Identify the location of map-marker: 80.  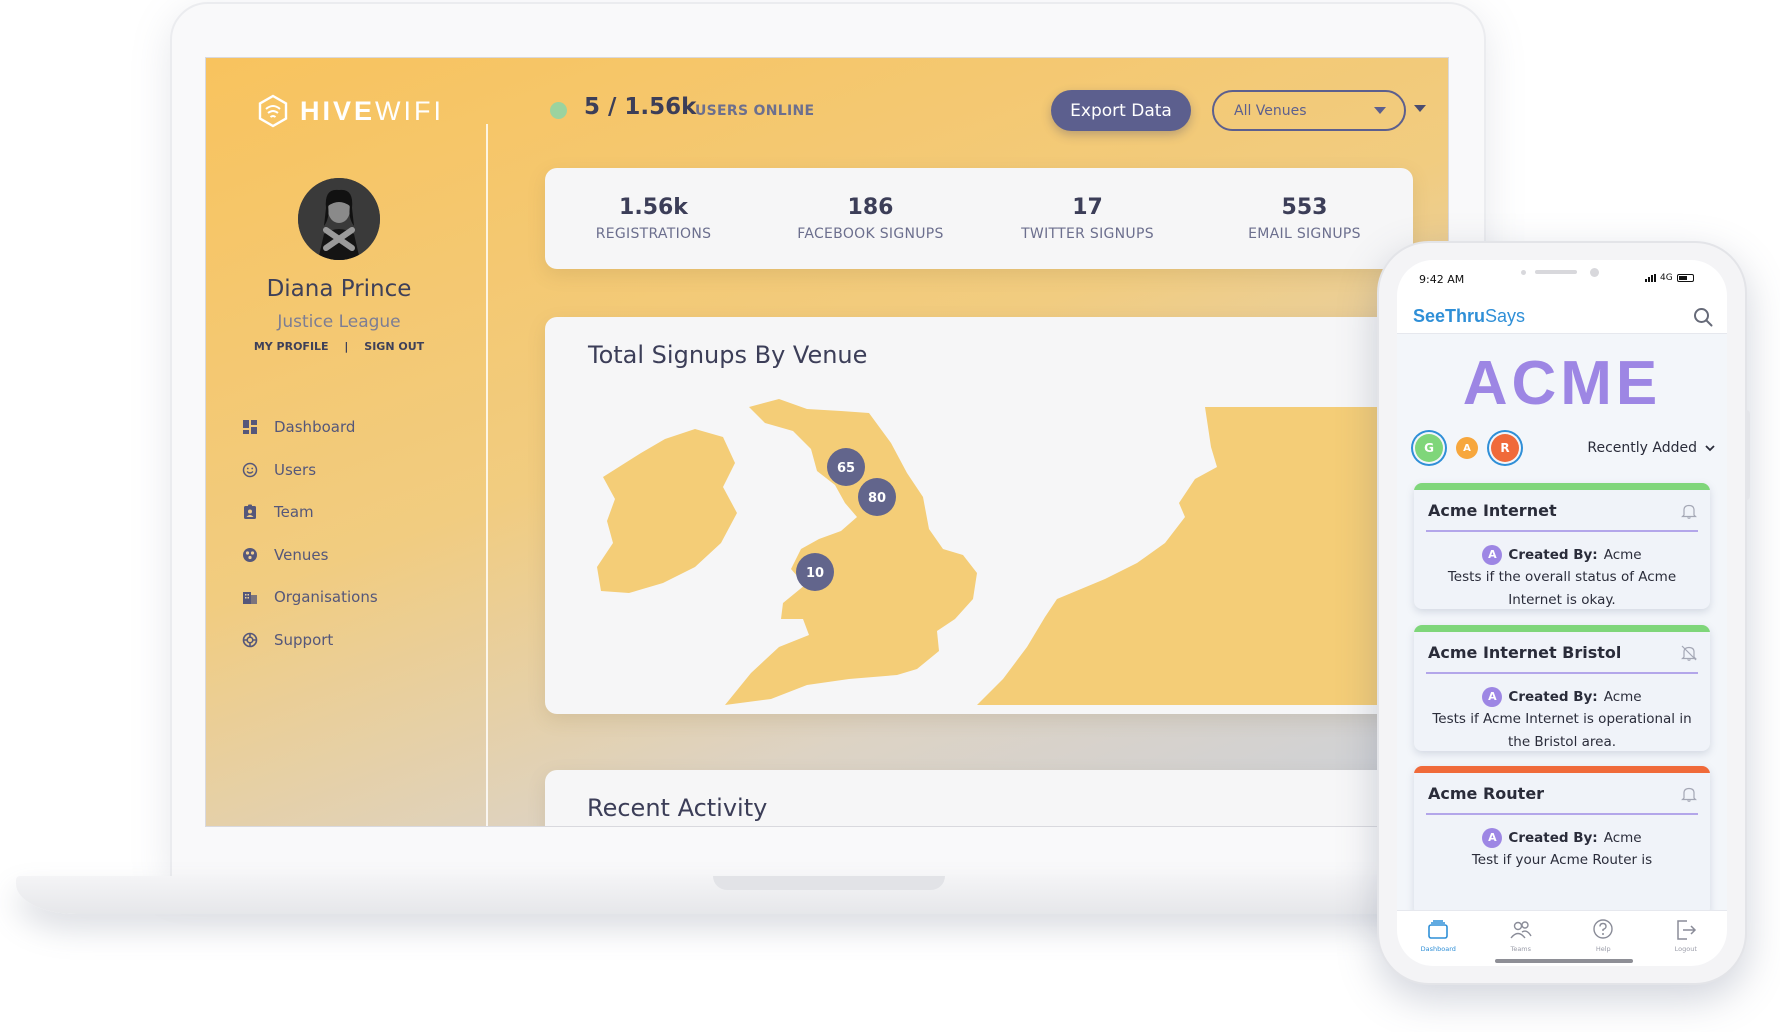
(877, 497).